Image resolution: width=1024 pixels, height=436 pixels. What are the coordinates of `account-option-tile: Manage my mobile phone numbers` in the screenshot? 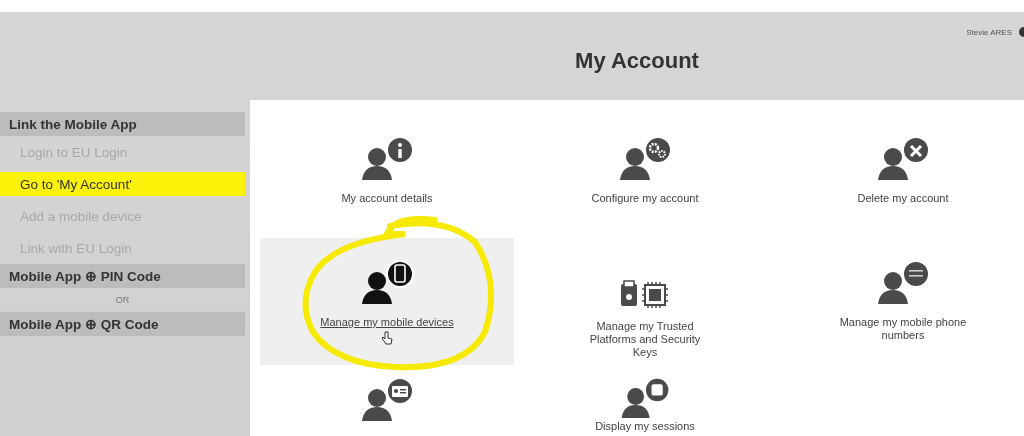 It's located at (900, 301).